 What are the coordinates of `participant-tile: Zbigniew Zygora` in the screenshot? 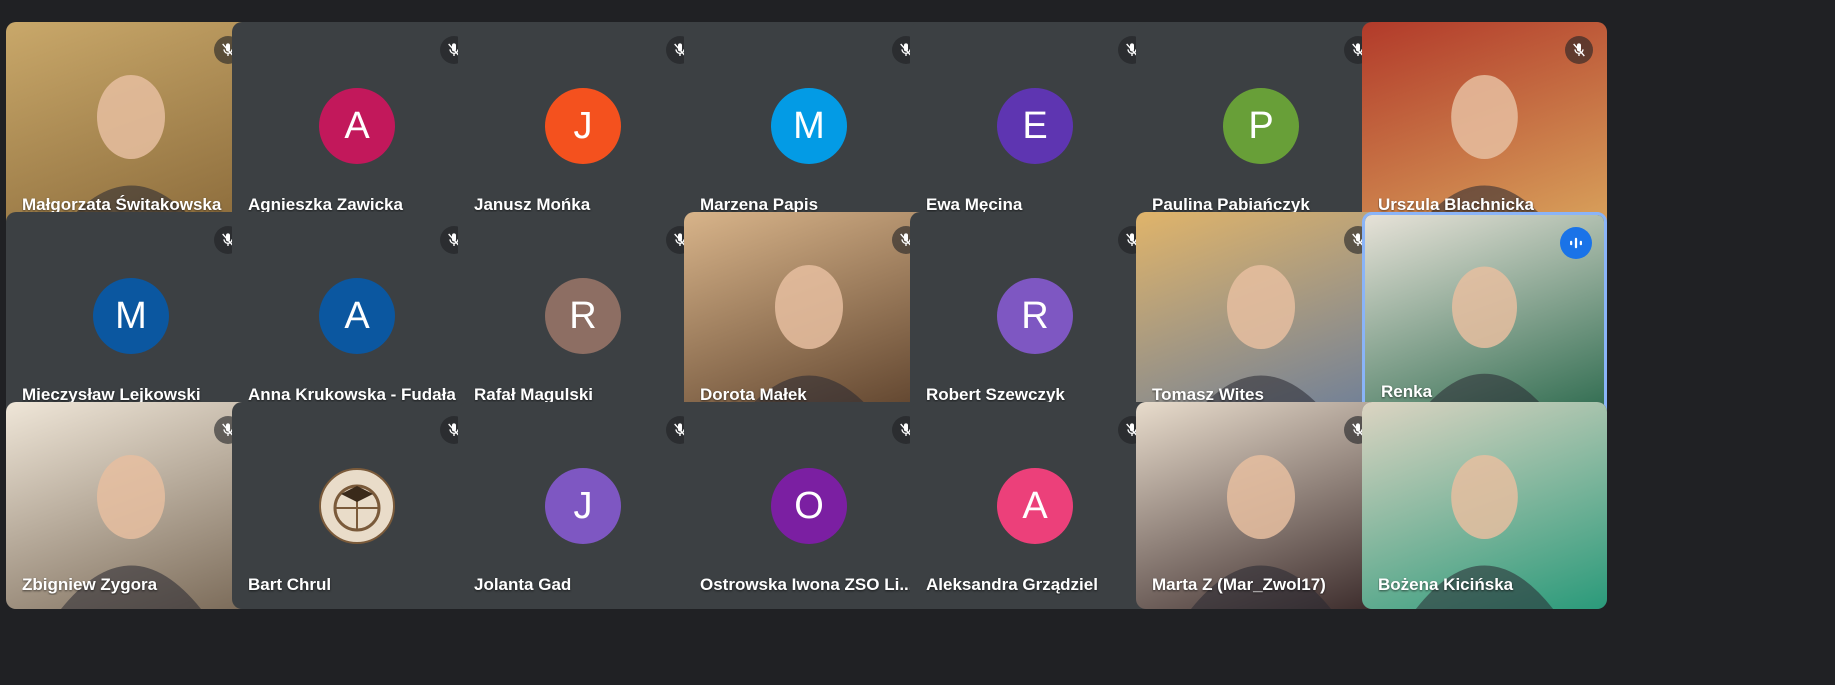 It's located at (131, 505).